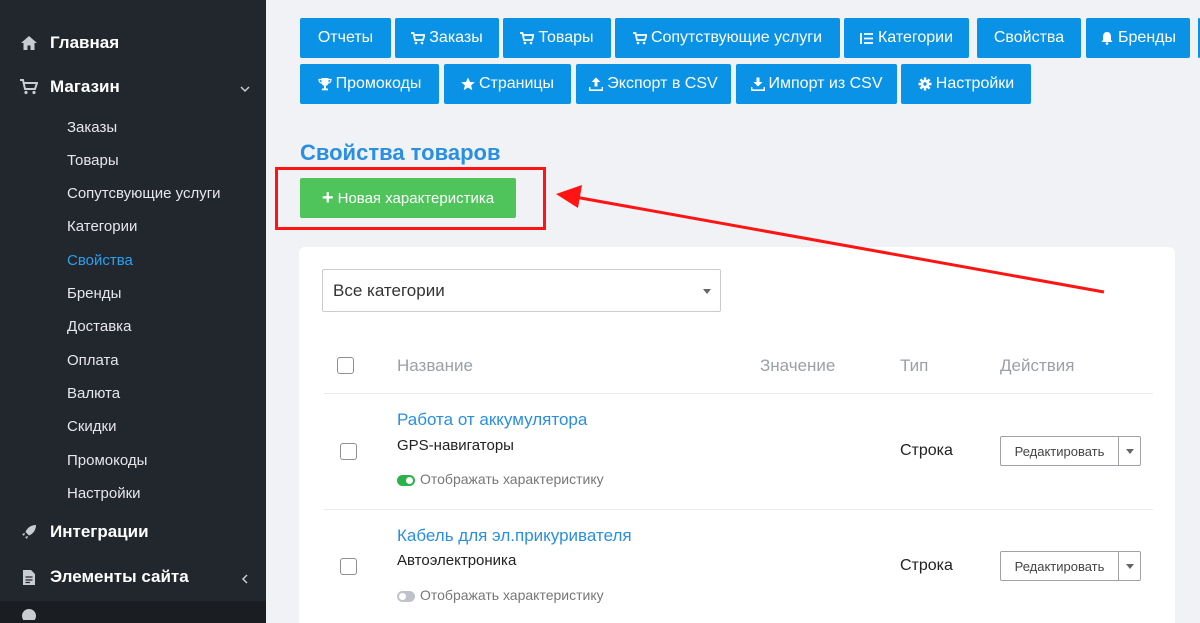 This screenshot has width=1200, height=623. What do you see at coordinates (100, 261) in the screenshot?
I see `sidebar-item-properties: Свойства` at bounding box center [100, 261].